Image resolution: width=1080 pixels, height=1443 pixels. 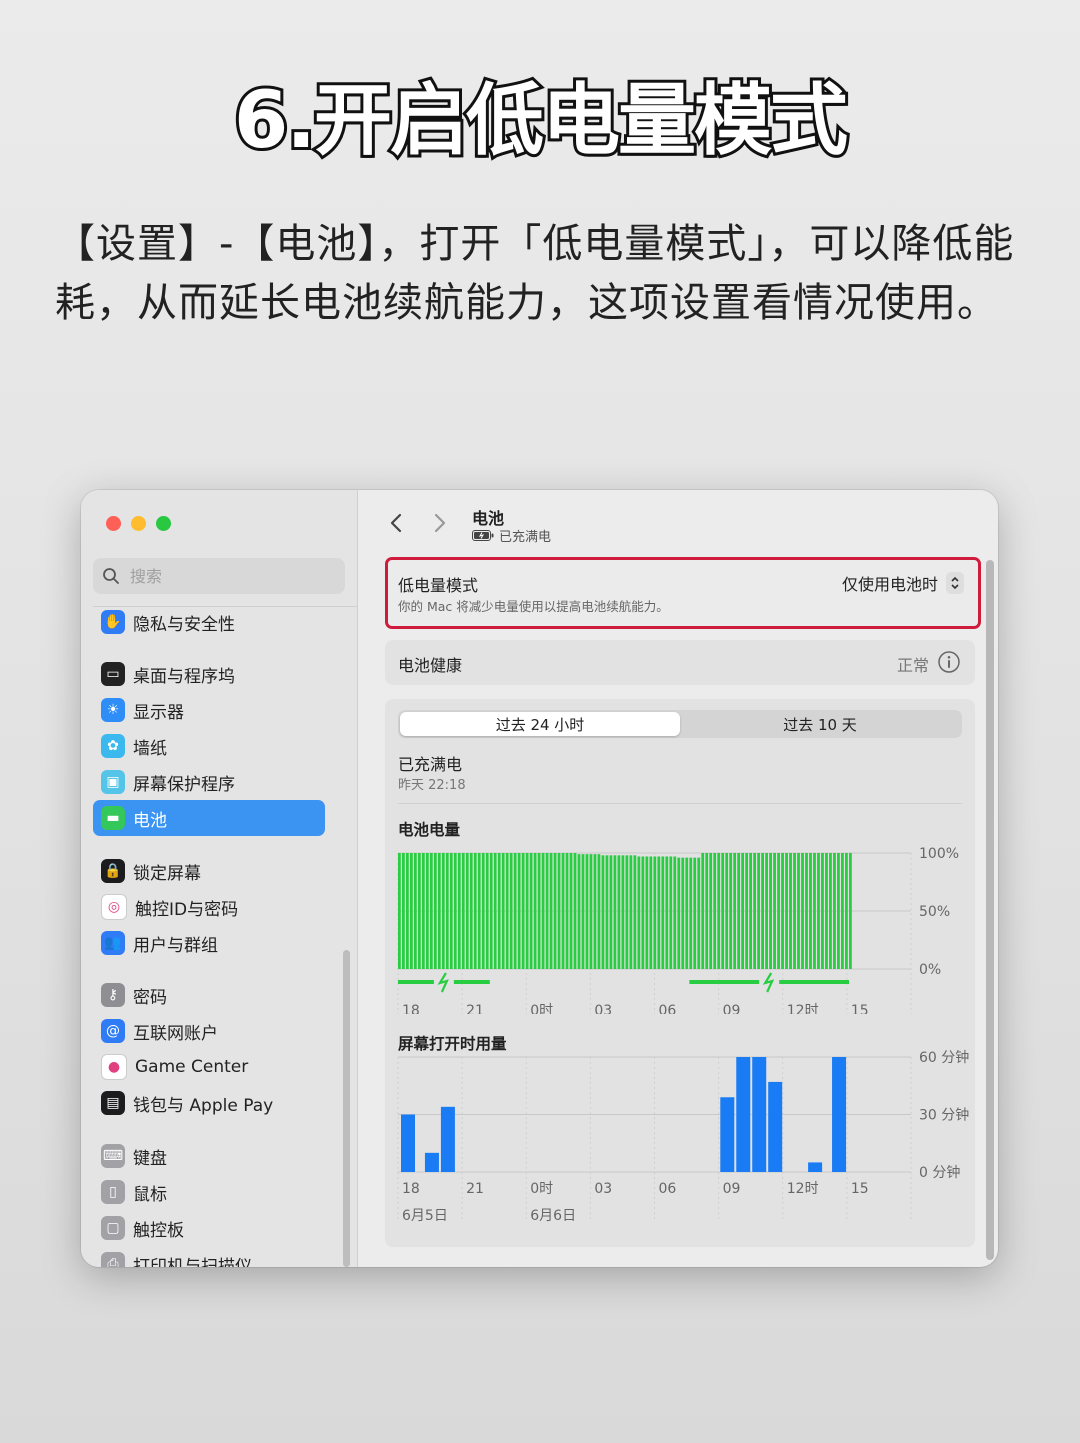 What do you see at coordinates (803, 1189) in the screenshot?
I see `x-tick-label: 12时` at bounding box center [803, 1189].